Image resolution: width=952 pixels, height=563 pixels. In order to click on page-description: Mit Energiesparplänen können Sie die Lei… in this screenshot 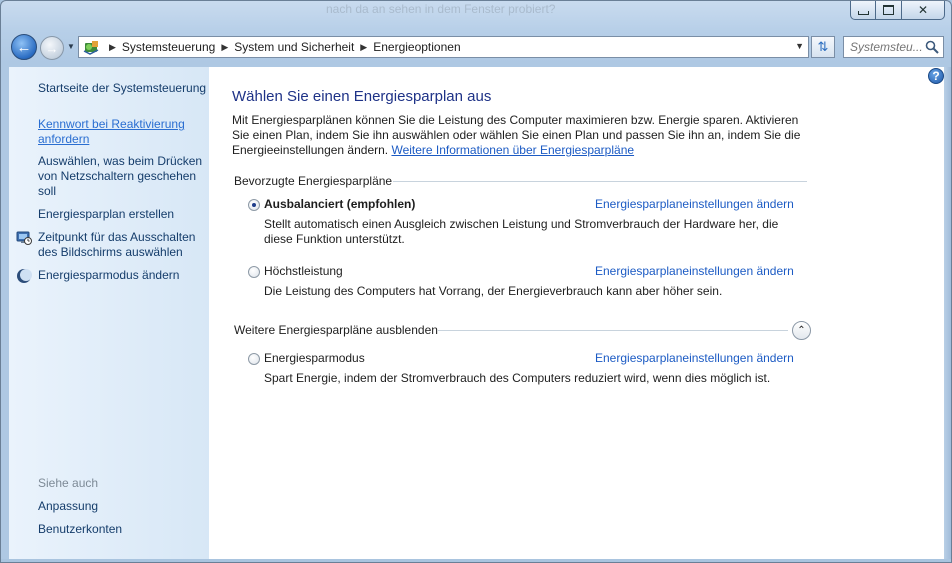, I will do `click(522, 135)`.